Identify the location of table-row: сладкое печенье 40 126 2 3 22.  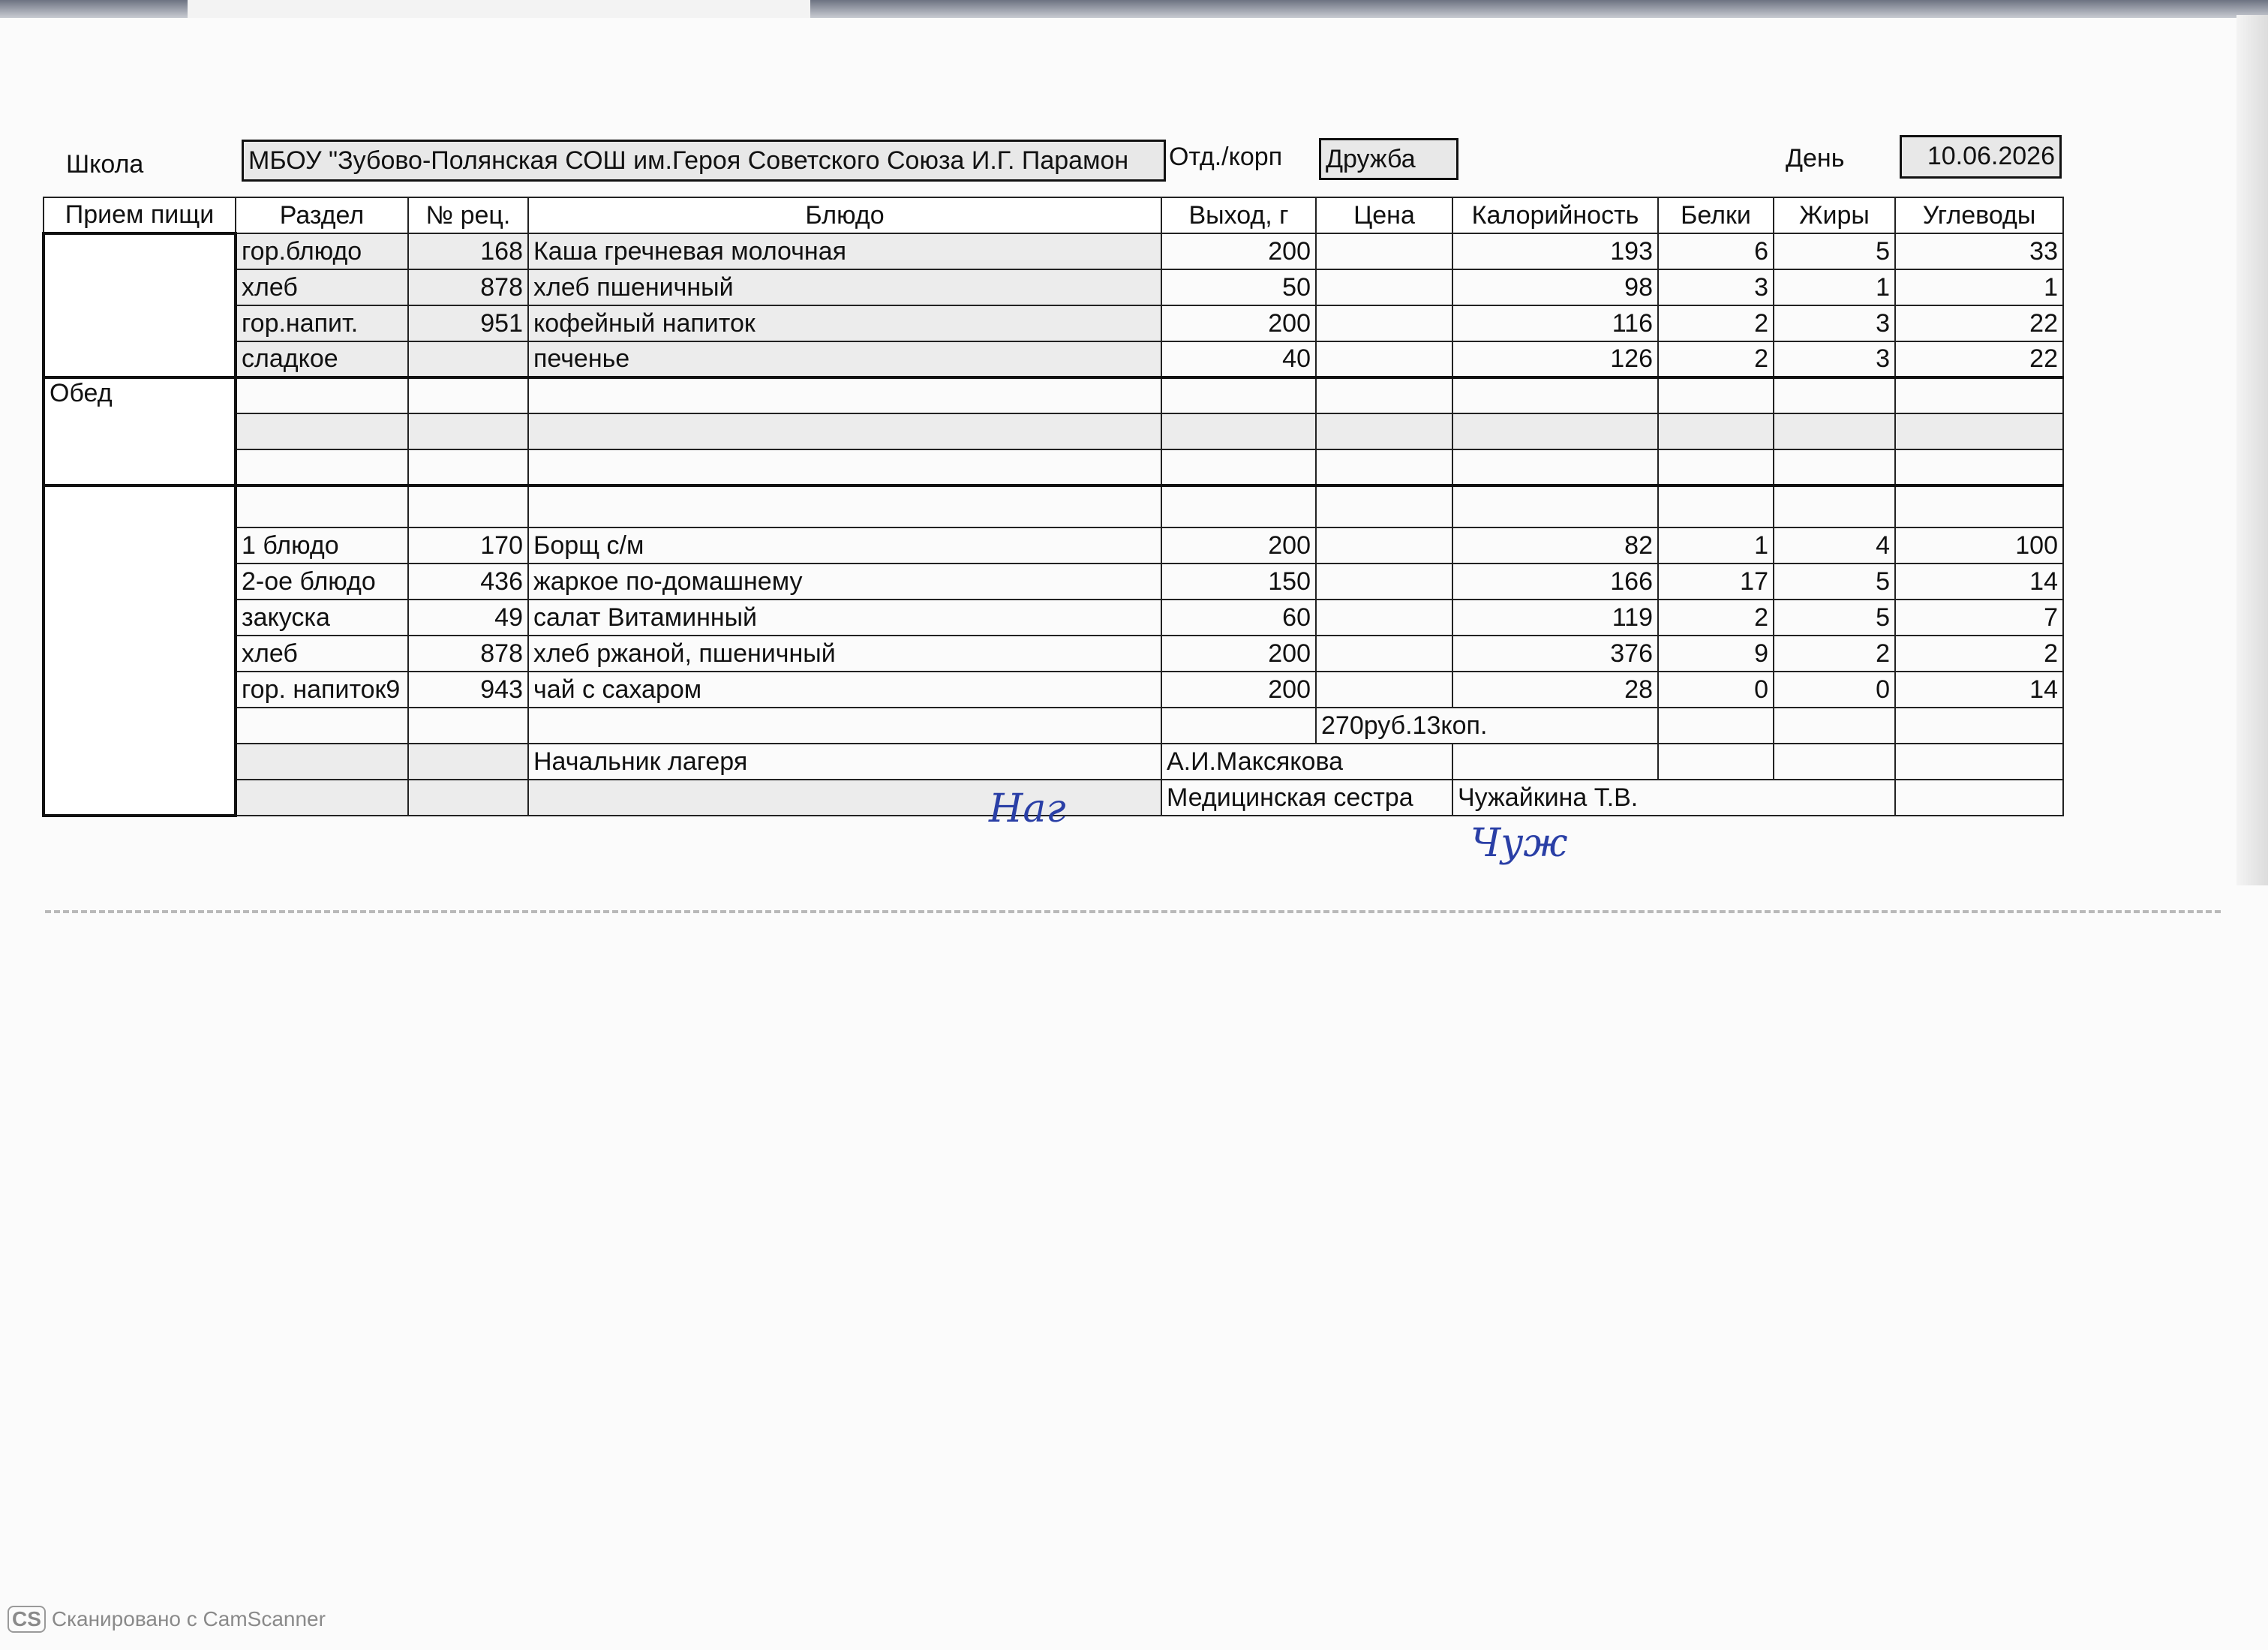
(1054, 359).